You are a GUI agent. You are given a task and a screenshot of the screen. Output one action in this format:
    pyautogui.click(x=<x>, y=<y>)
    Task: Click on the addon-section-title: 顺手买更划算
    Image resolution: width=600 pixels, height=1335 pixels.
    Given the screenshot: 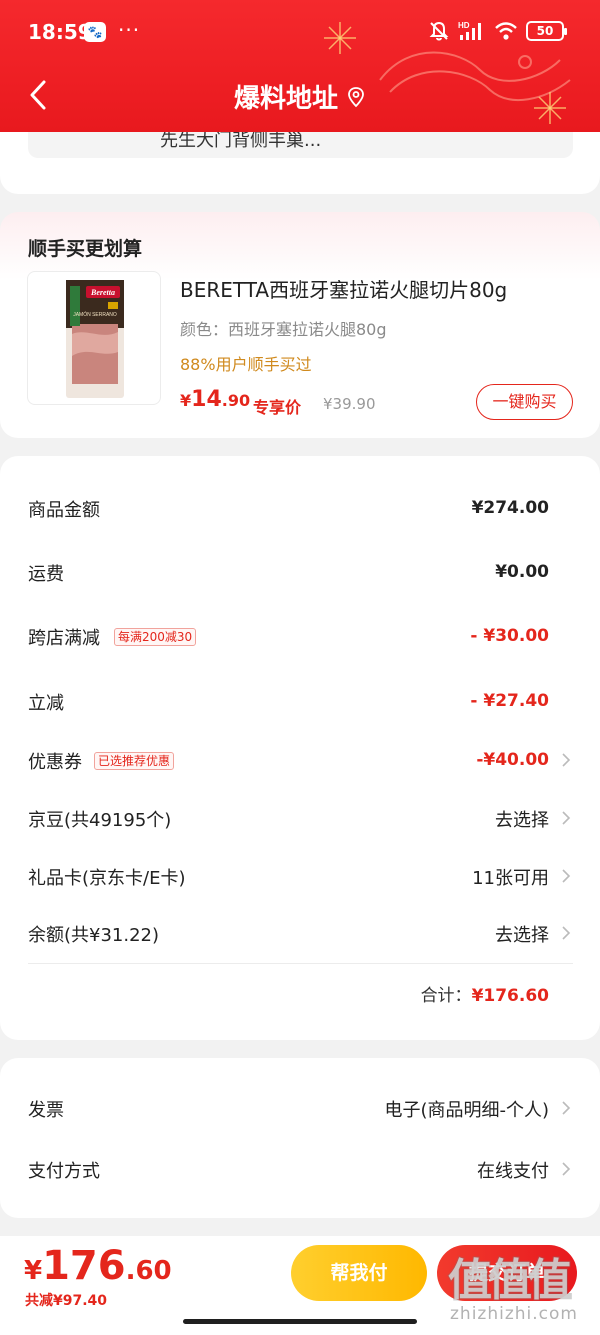 What is the action you would take?
    pyautogui.click(x=85, y=249)
    